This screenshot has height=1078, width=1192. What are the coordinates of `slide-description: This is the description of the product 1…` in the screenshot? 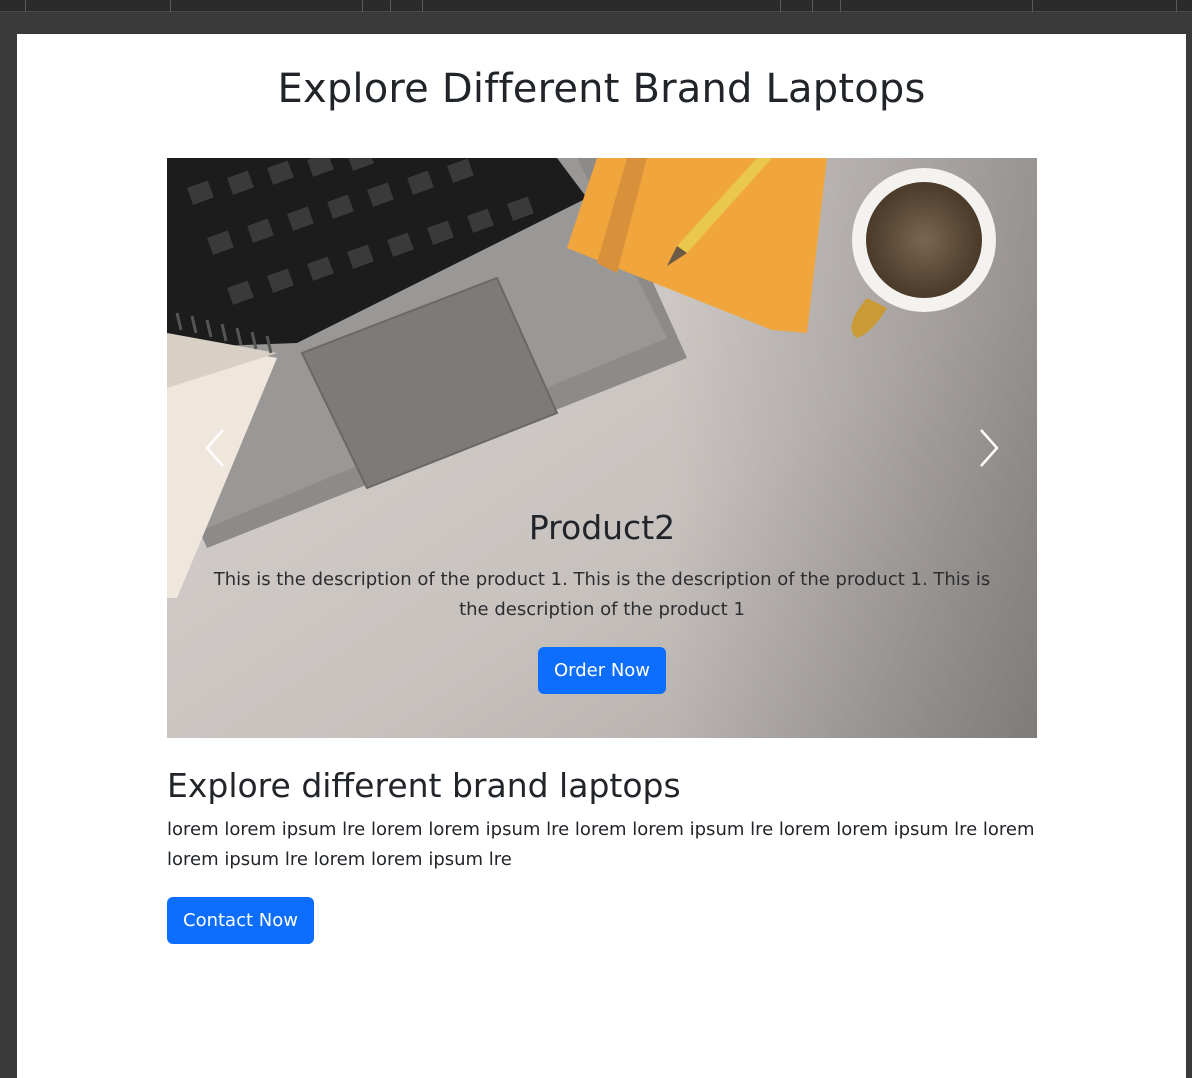 It's located at (602, 594).